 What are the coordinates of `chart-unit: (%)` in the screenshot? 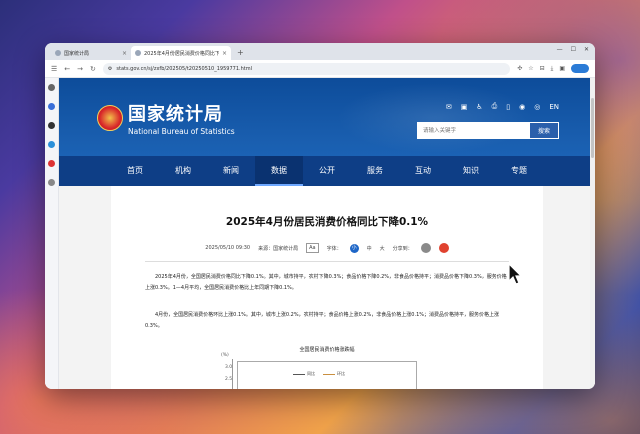 It's located at (225, 355).